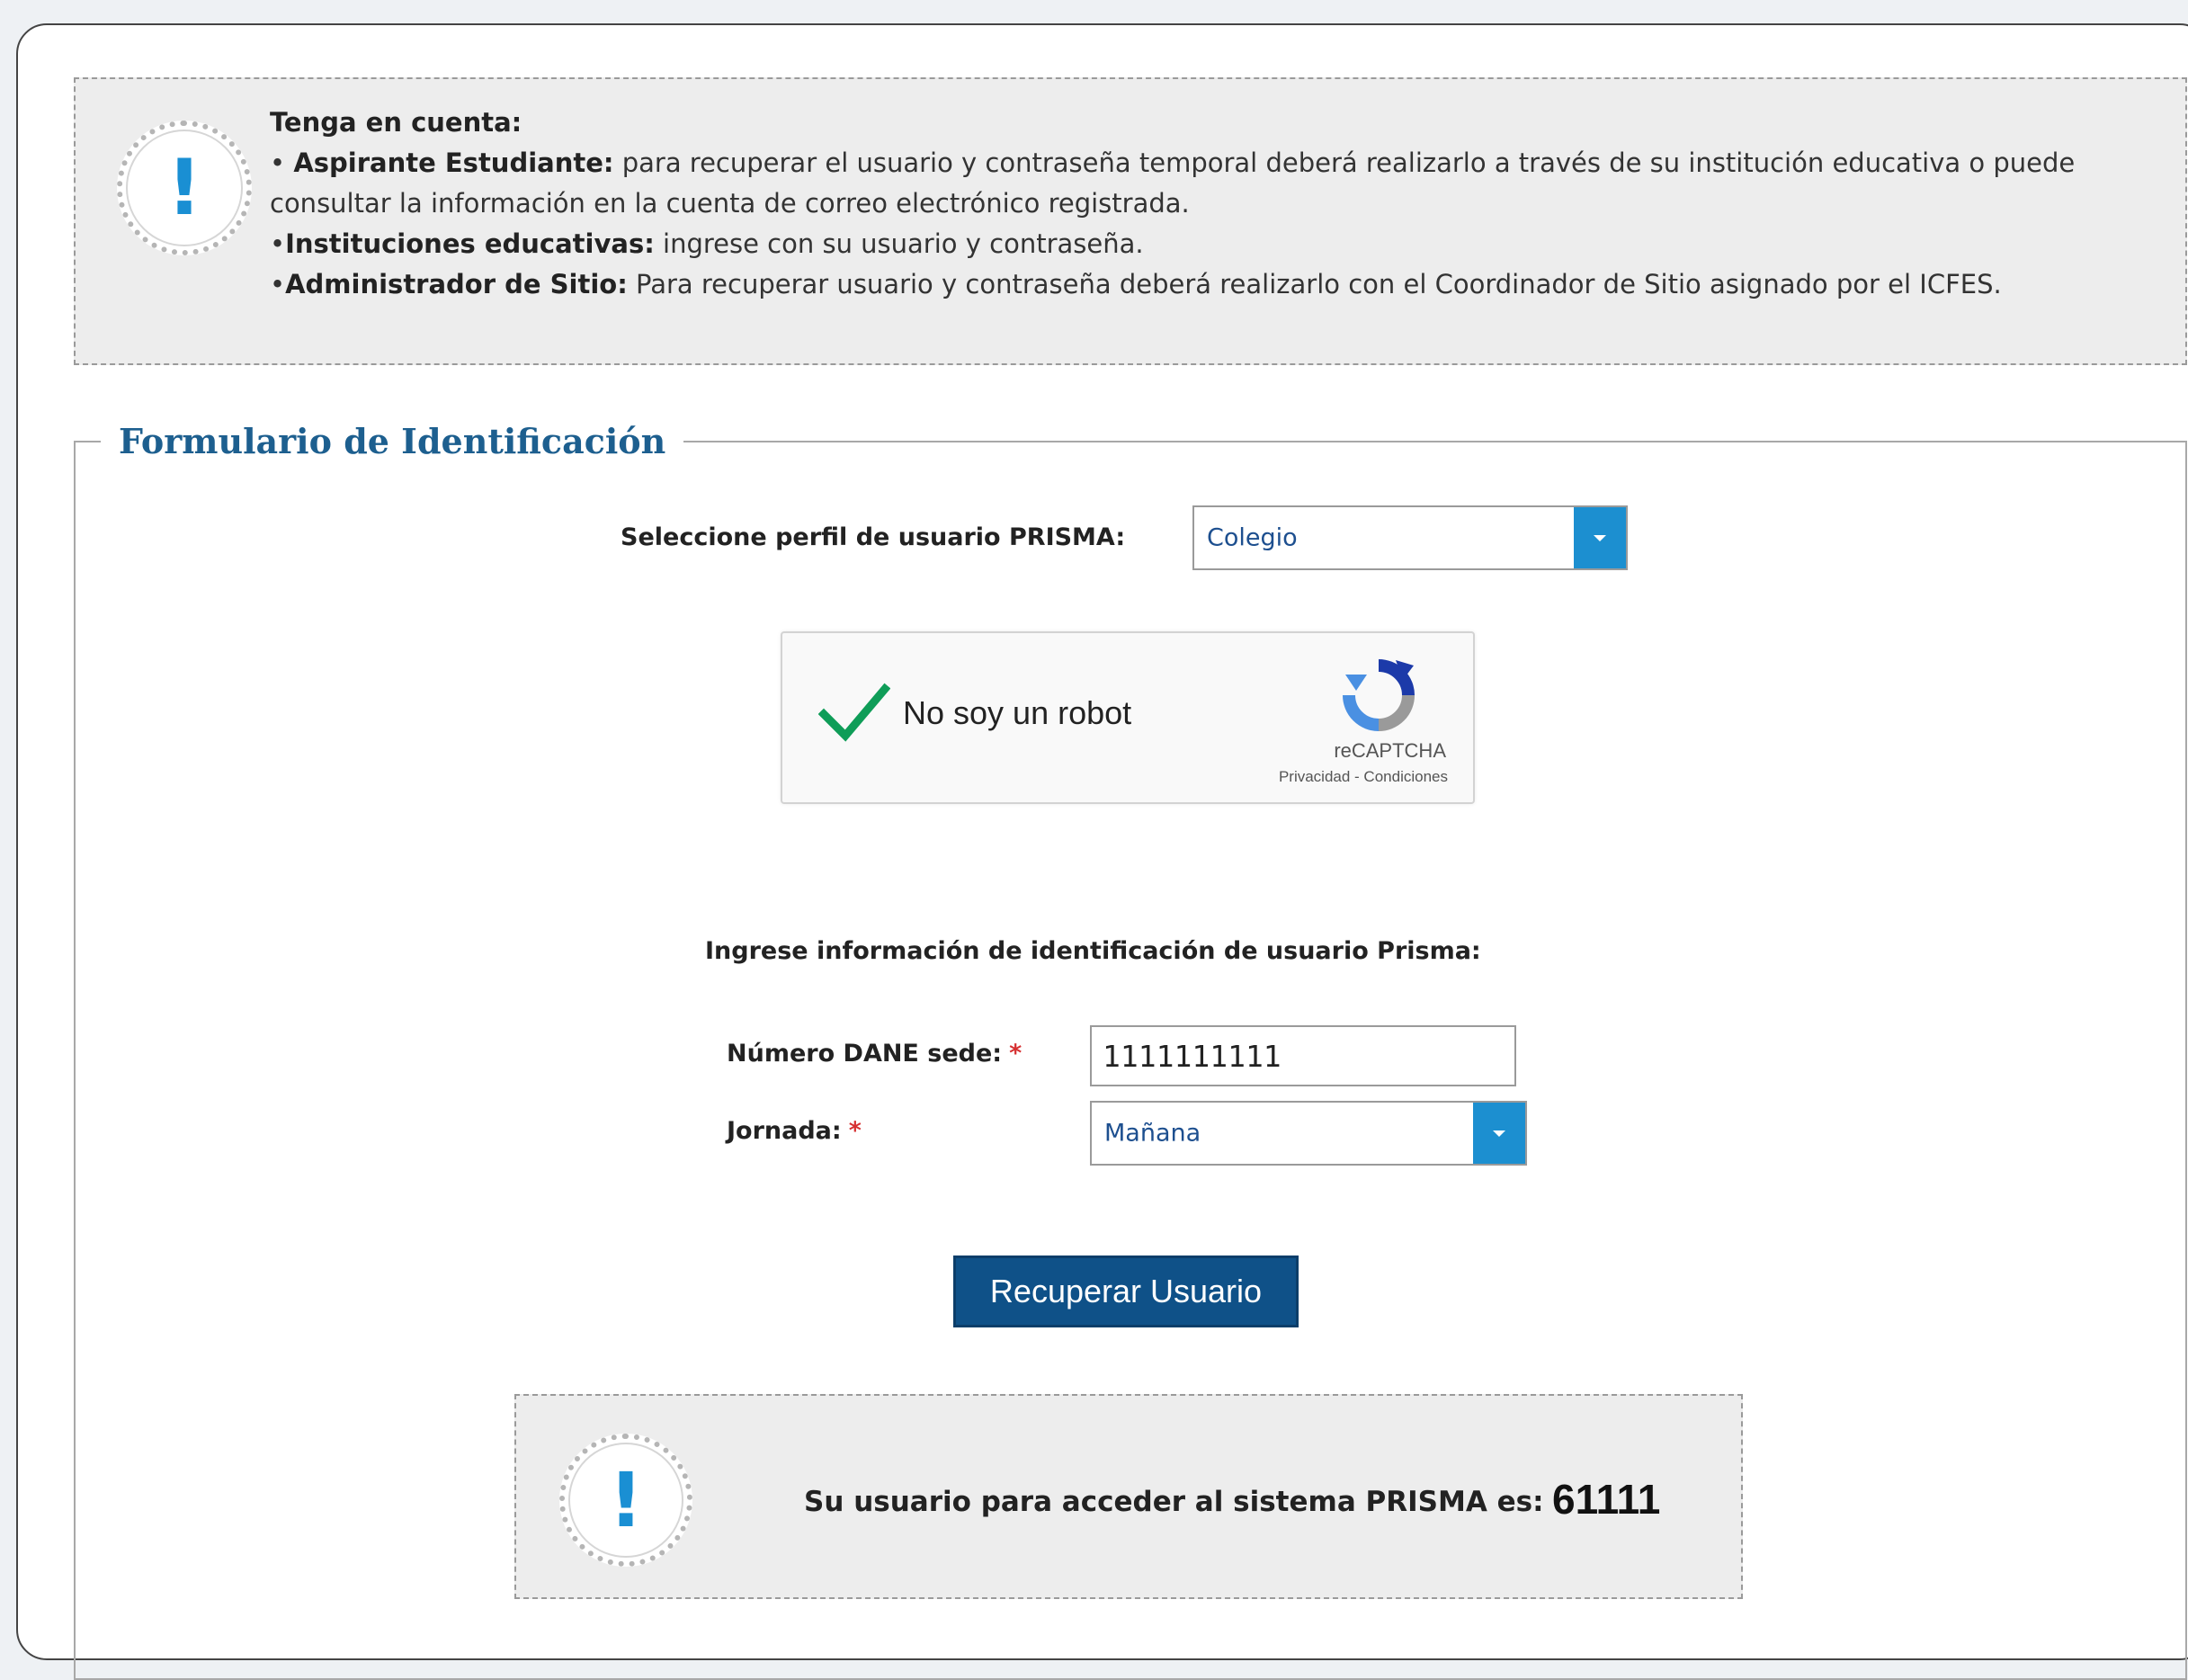 This screenshot has height=1680, width=2188. What do you see at coordinates (1308, 1133) in the screenshot?
I see `jornada-select: Mañana` at bounding box center [1308, 1133].